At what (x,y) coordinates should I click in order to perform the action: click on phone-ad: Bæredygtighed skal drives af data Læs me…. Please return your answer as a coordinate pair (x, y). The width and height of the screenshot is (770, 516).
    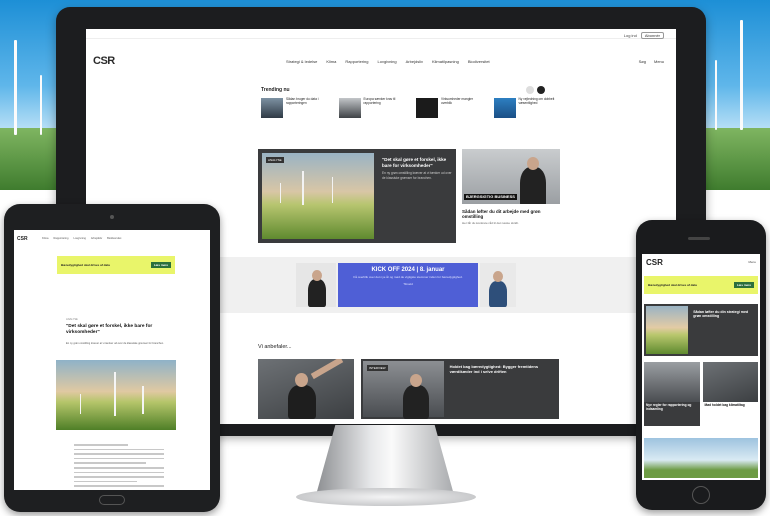
    Looking at the image, I should click on (701, 285).